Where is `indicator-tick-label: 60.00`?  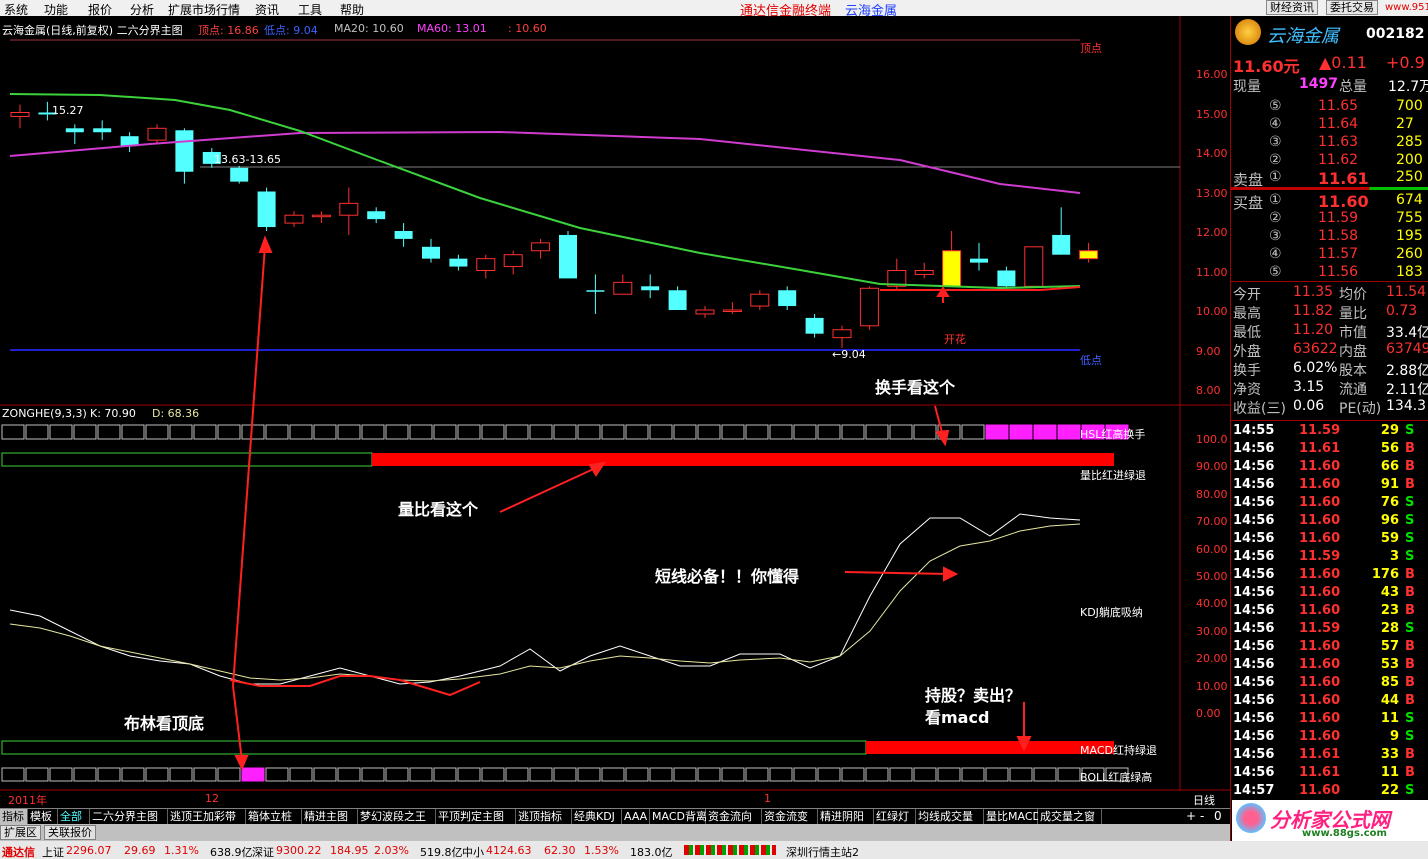 indicator-tick-label: 60.00 is located at coordinates (1212, 549).